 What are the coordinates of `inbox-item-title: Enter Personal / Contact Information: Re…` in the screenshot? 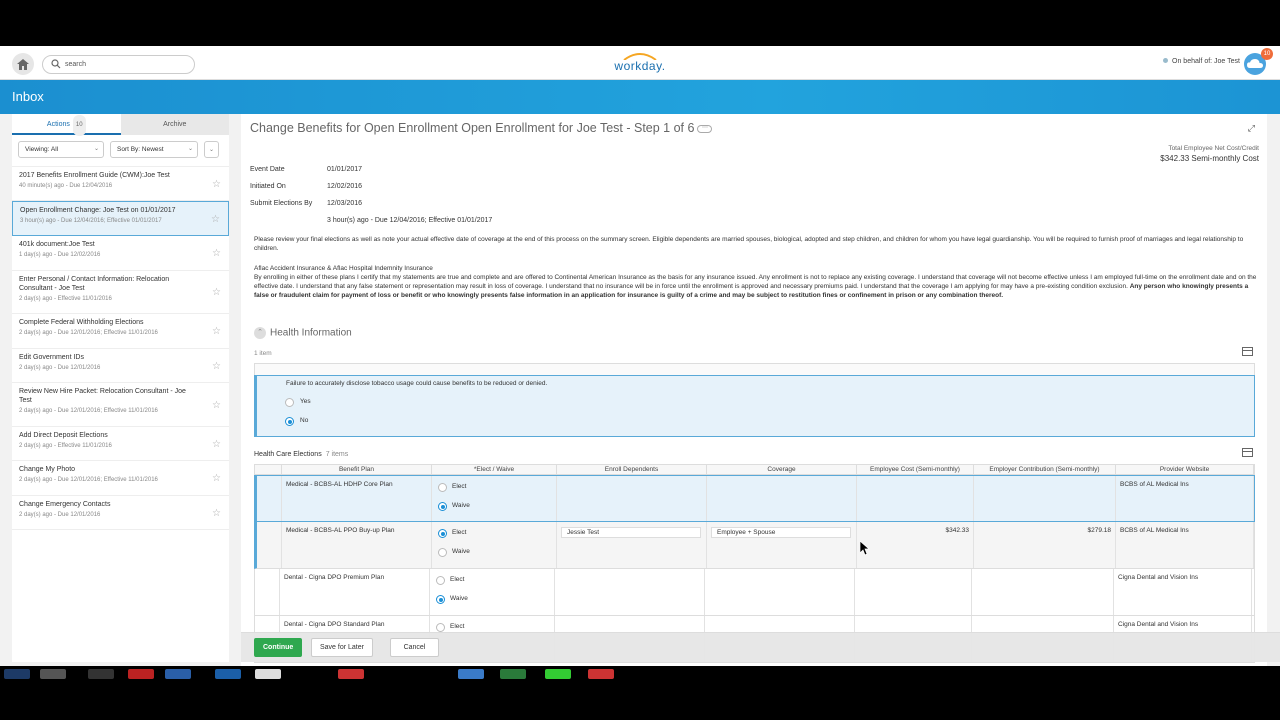 It's located at (94, 284).